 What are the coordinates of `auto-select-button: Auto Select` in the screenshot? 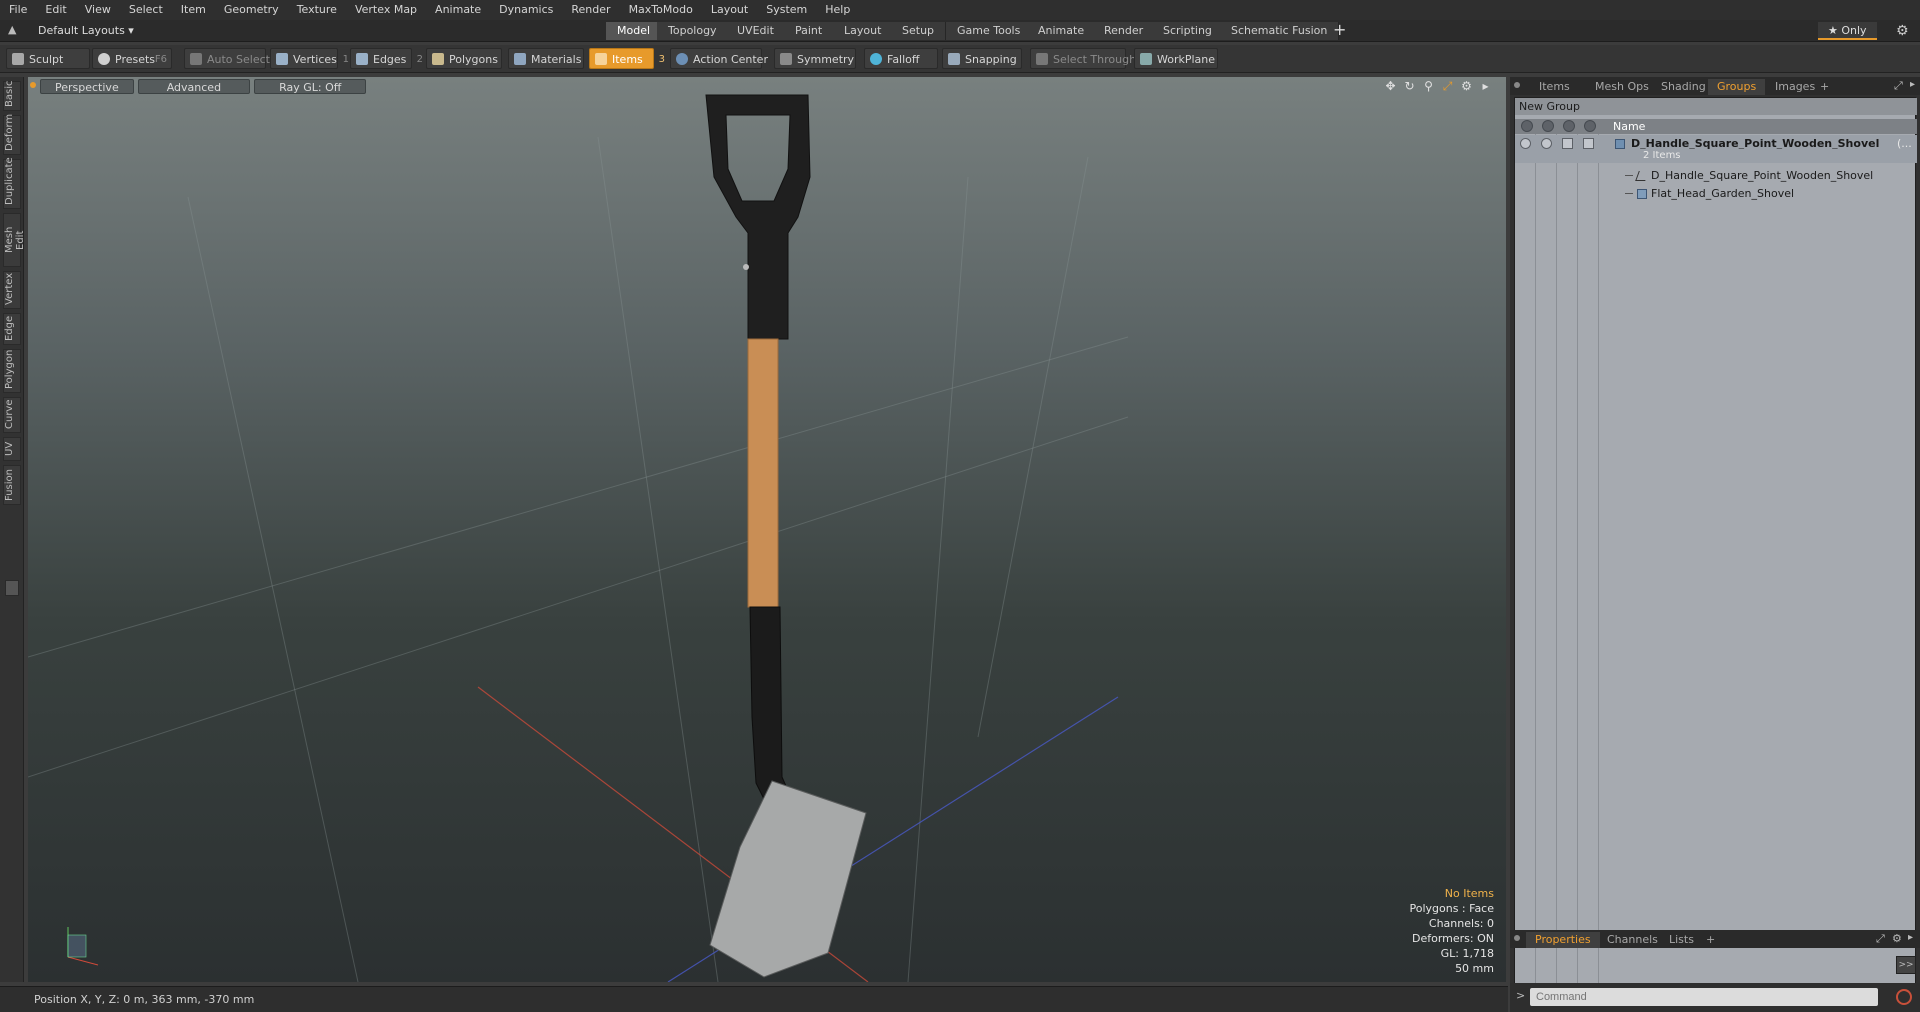 It's located at (227, 58).